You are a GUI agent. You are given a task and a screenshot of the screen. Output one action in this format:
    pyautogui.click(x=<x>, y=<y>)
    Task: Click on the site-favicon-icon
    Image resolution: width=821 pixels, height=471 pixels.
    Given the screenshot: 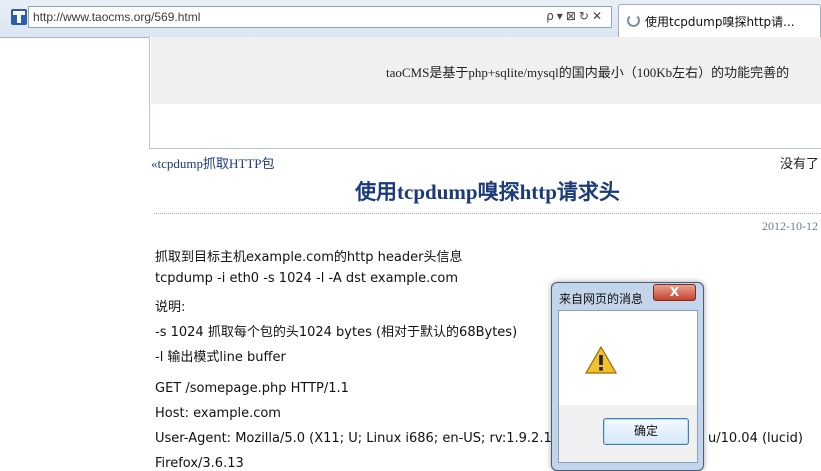 What is the action you would take?
    pyautogui.click(x=19, y=17)
    